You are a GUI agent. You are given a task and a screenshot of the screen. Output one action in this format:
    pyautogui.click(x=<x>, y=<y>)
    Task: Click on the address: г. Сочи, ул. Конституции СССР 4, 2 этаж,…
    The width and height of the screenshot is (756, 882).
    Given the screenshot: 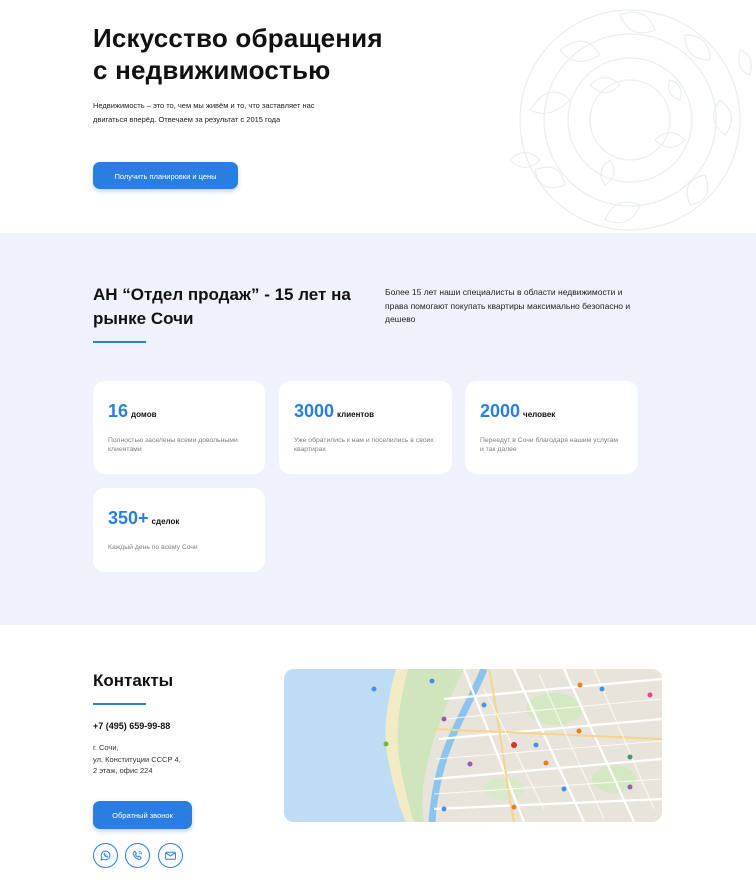 What is the action you would take?
    pyautogui.click(x=137, y=759)
    